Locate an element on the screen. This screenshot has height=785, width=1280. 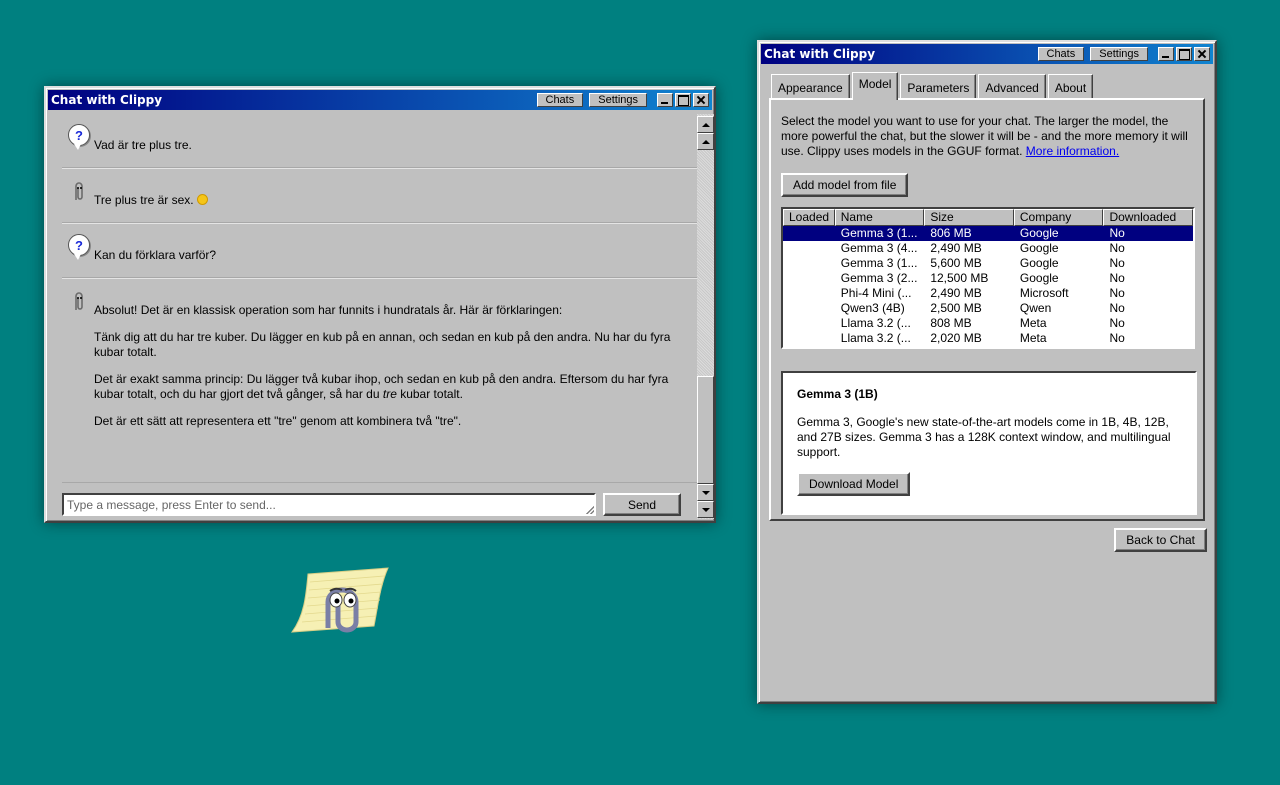
tab-parameters: Parameters is located at coordinates (938, 86).